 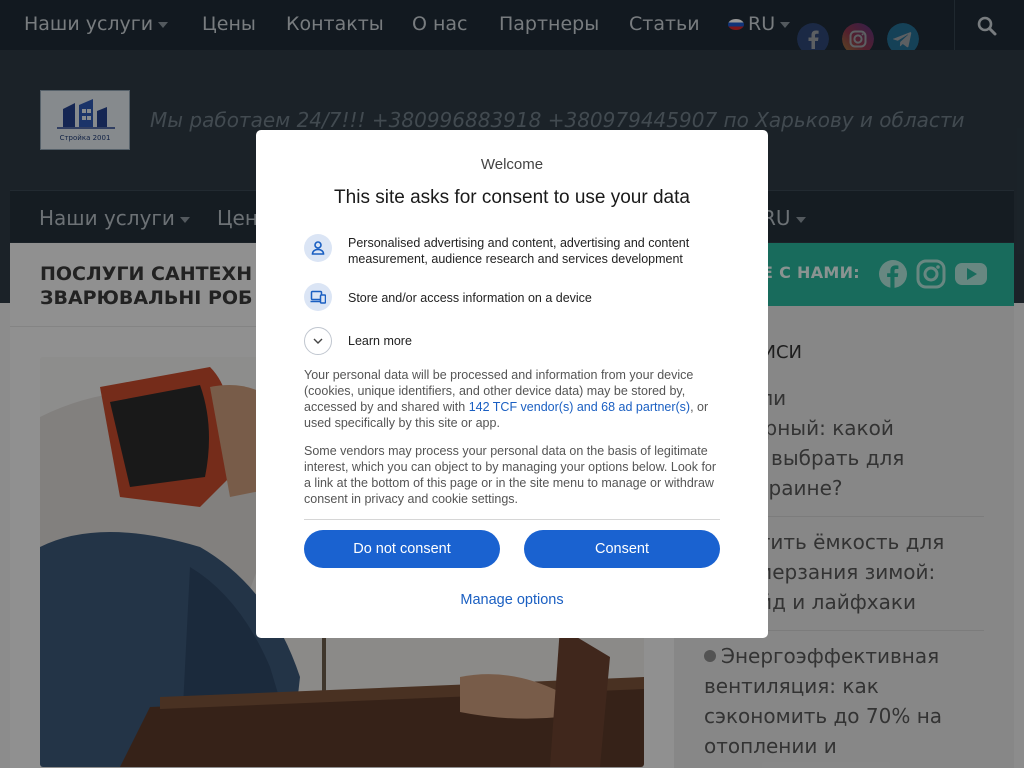 I want to click on consent-button: Consent, so click(x=622, y=549).